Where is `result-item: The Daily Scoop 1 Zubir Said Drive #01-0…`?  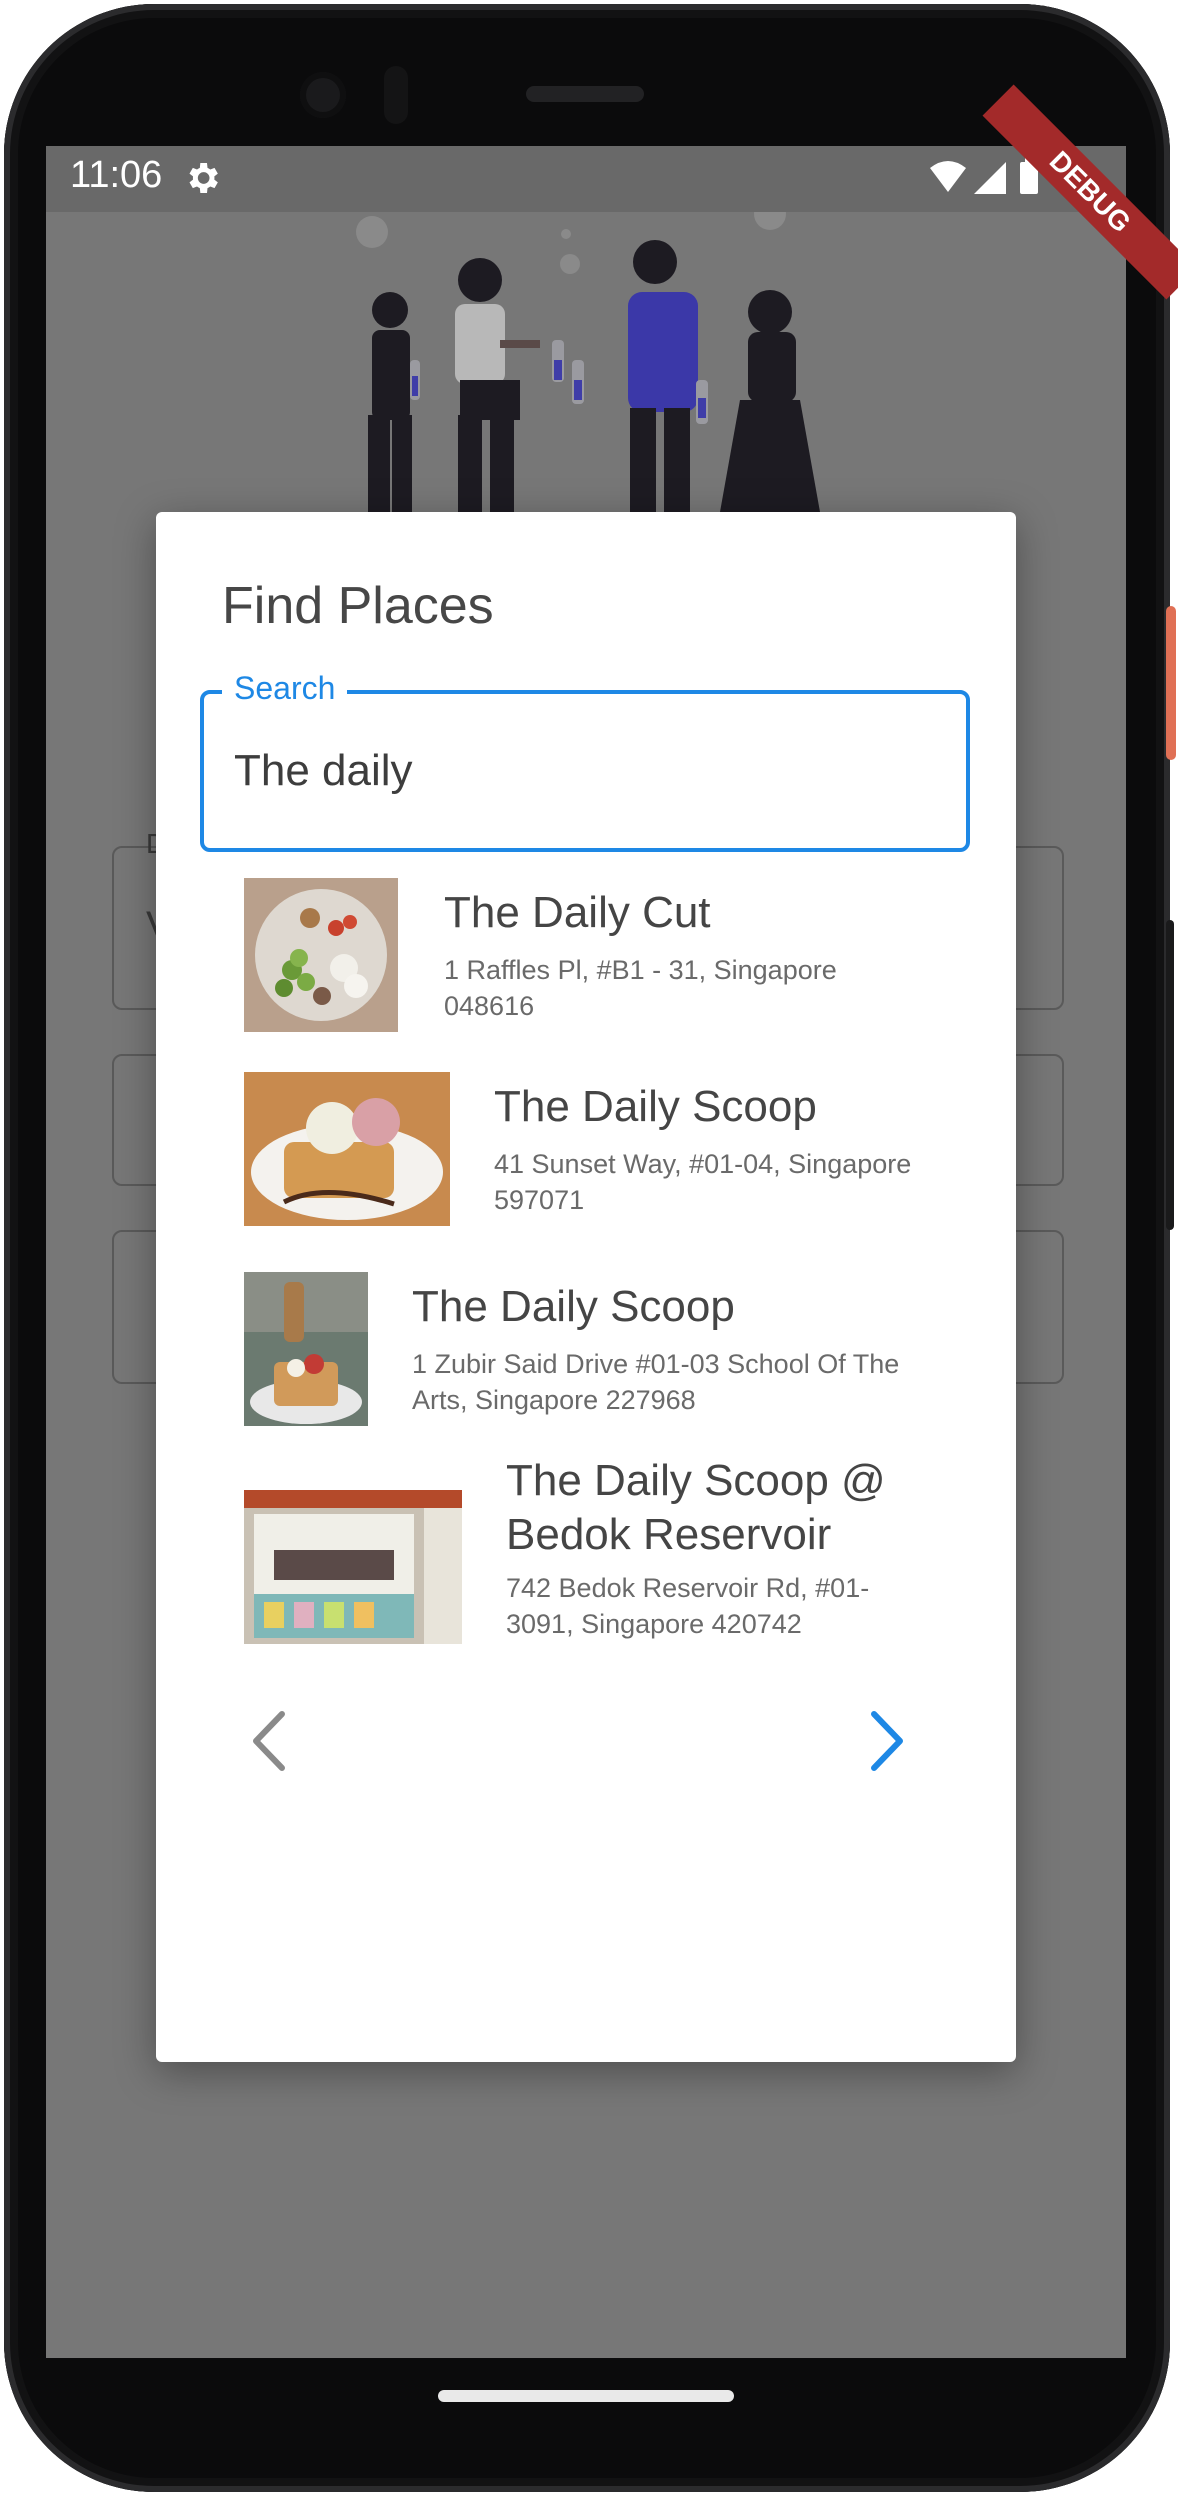 result-item: The Daily Scoop 1 Zubir Said Drive #01-0… is located at coordinates (590, 1354).